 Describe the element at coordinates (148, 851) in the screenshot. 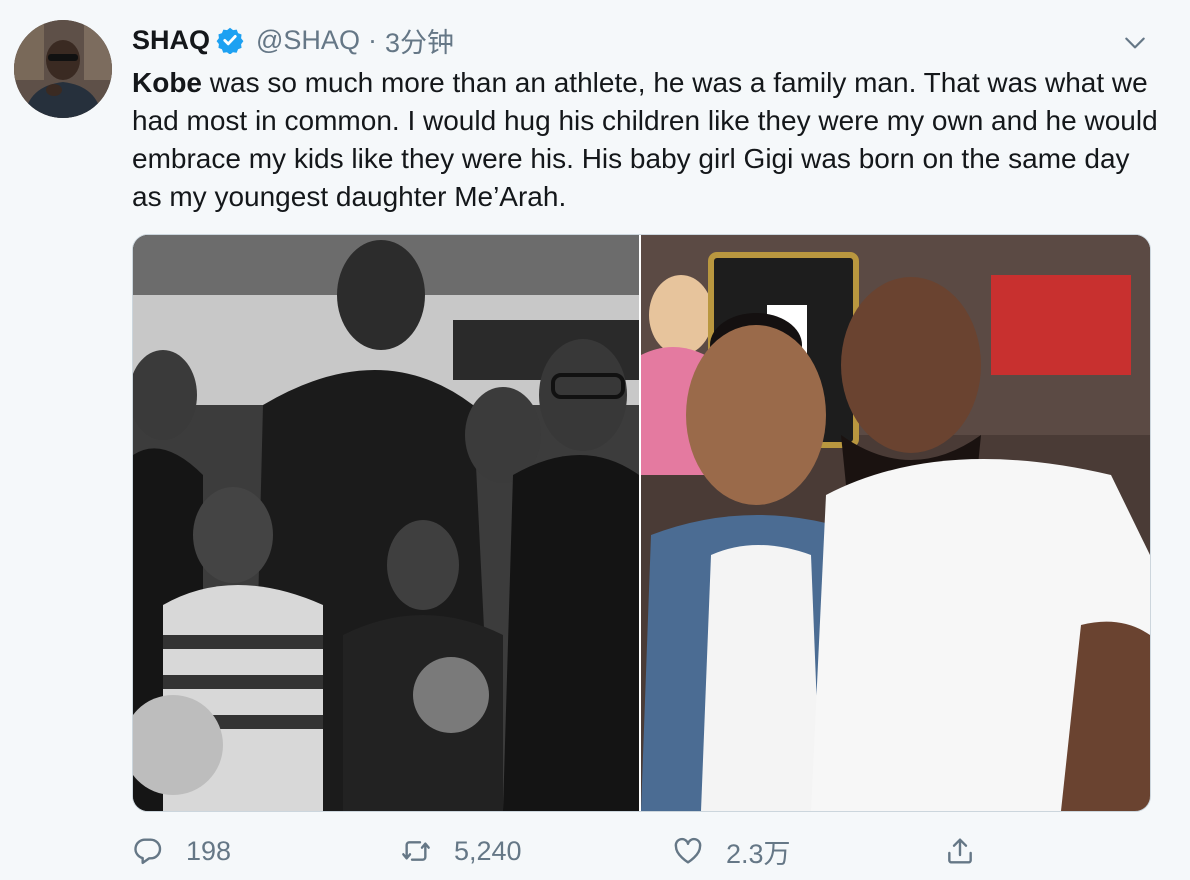

I see `reply-icon` at that location.